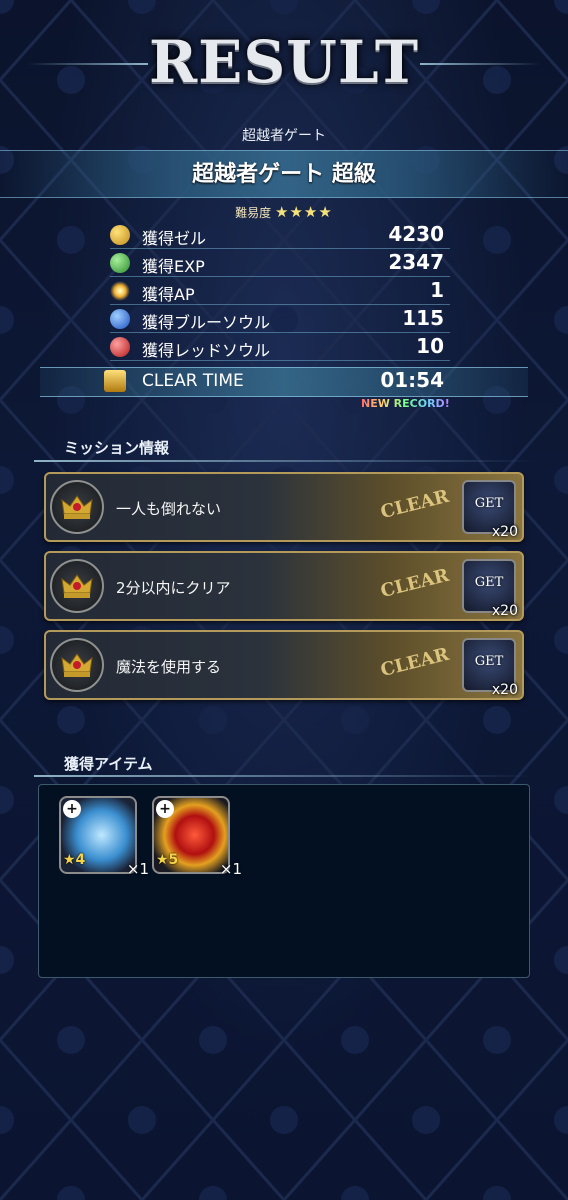 This screenshot has height=1200, width=568. What do you see at coordinates (437, 290) in the screenshot?
I see `reward-value: 1` at bounding box center [437, 290].